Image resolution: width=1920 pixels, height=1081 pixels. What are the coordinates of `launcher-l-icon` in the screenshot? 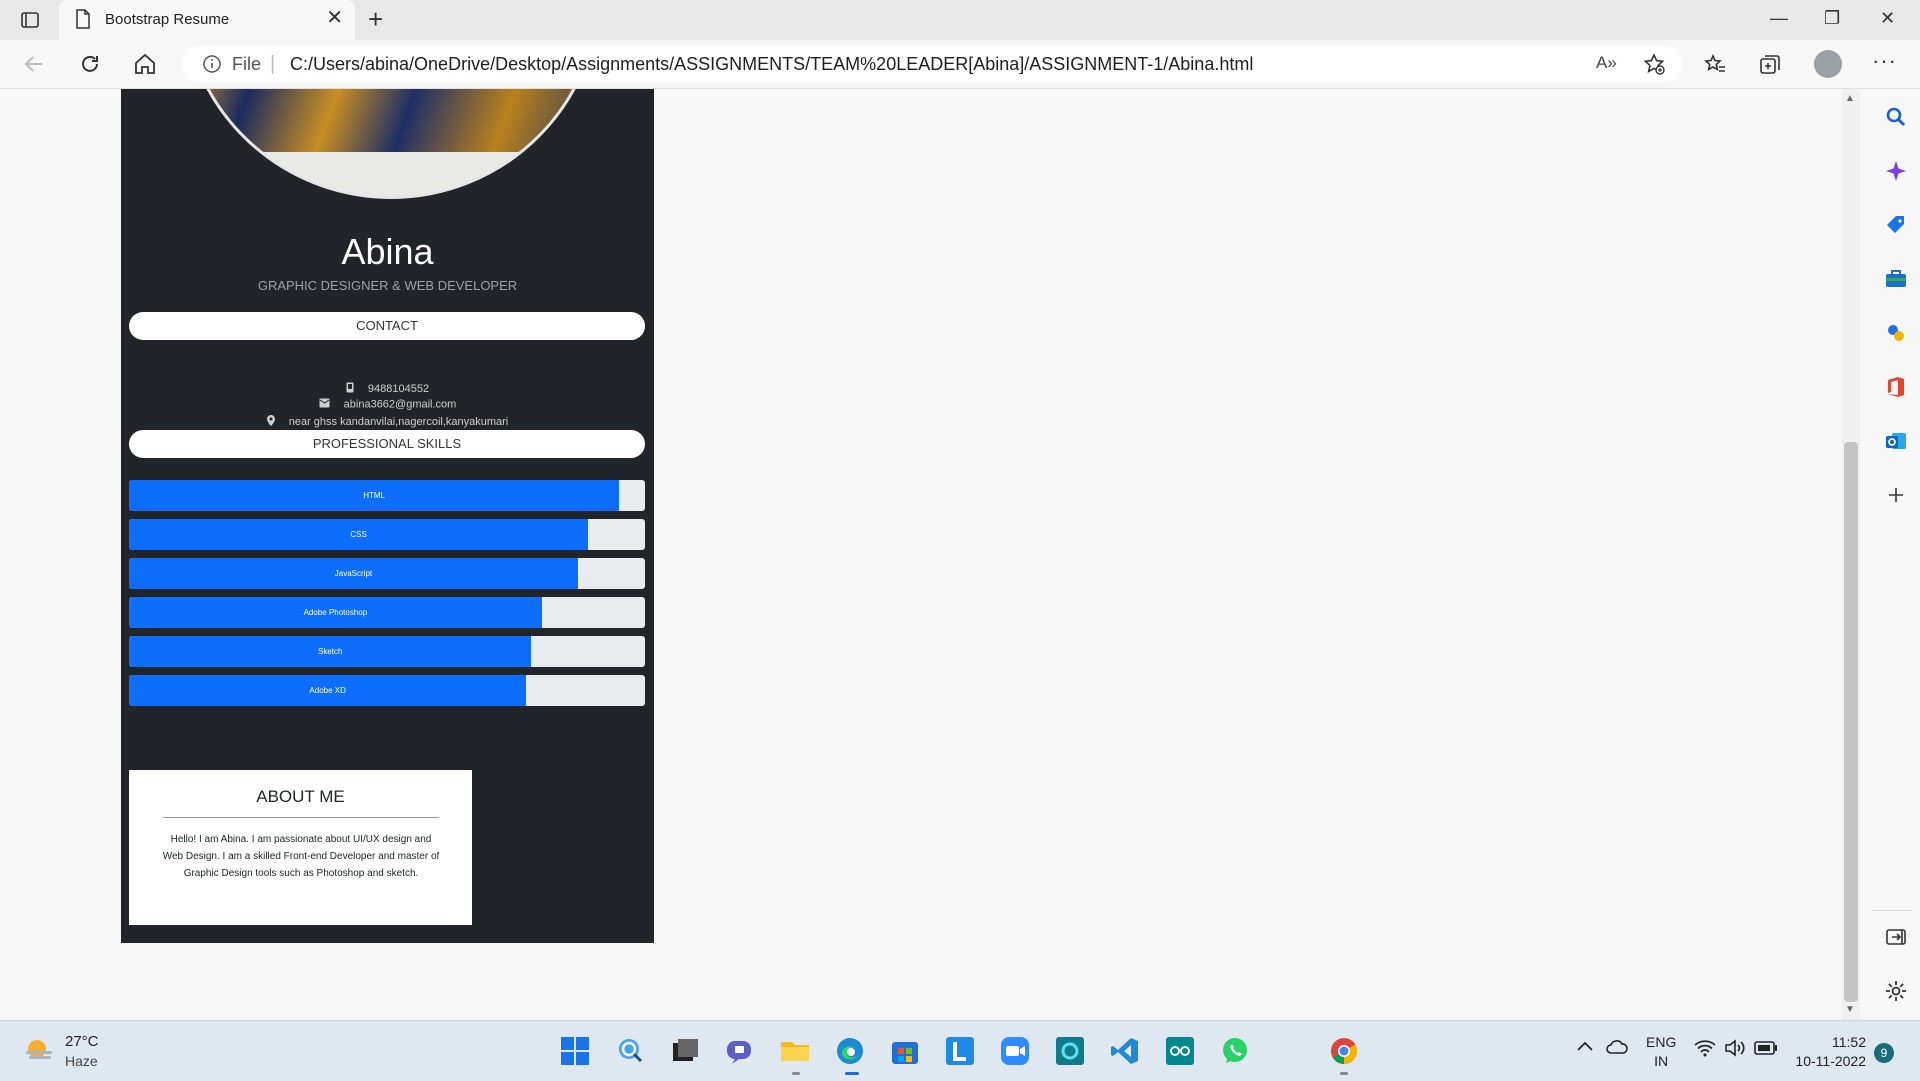 It's located at (960, 1051).